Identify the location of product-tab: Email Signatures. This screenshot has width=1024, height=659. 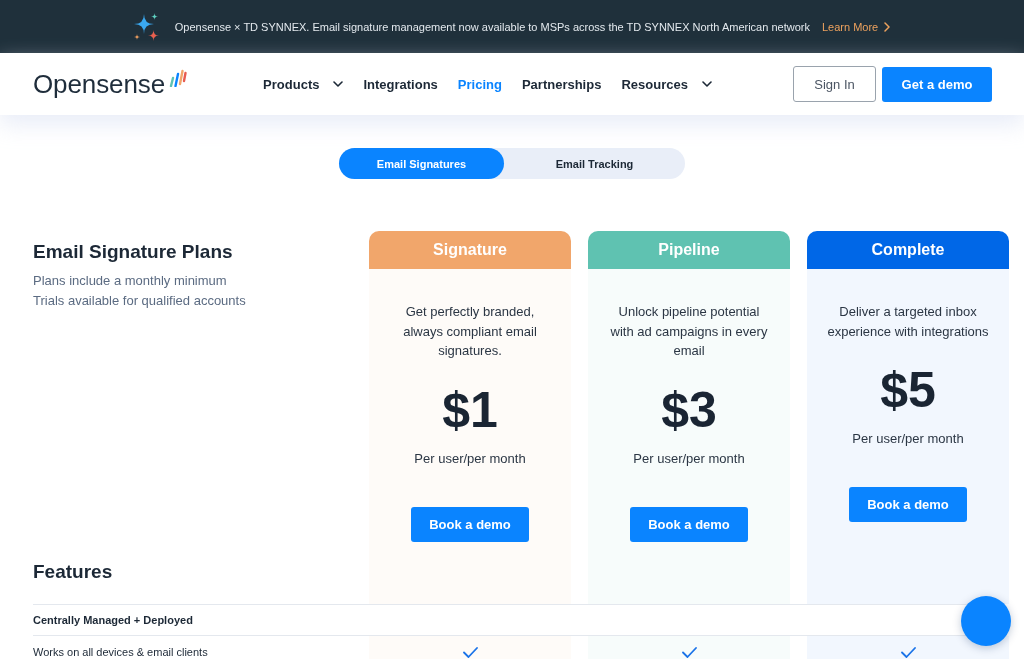
(421, 163).